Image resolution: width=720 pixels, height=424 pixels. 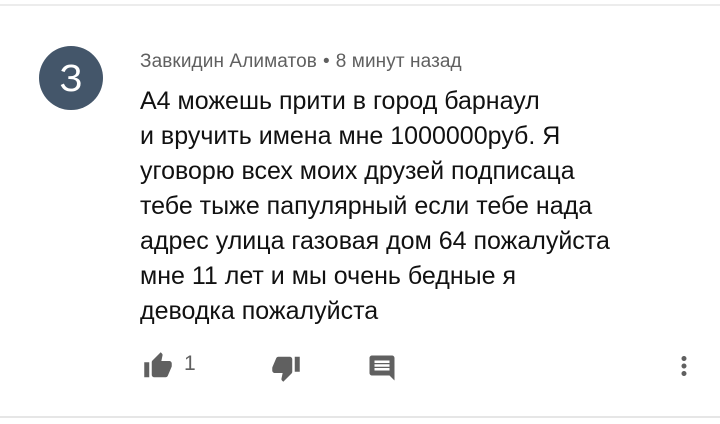 I want to click on dislike-button, so click(x=286, y=368).